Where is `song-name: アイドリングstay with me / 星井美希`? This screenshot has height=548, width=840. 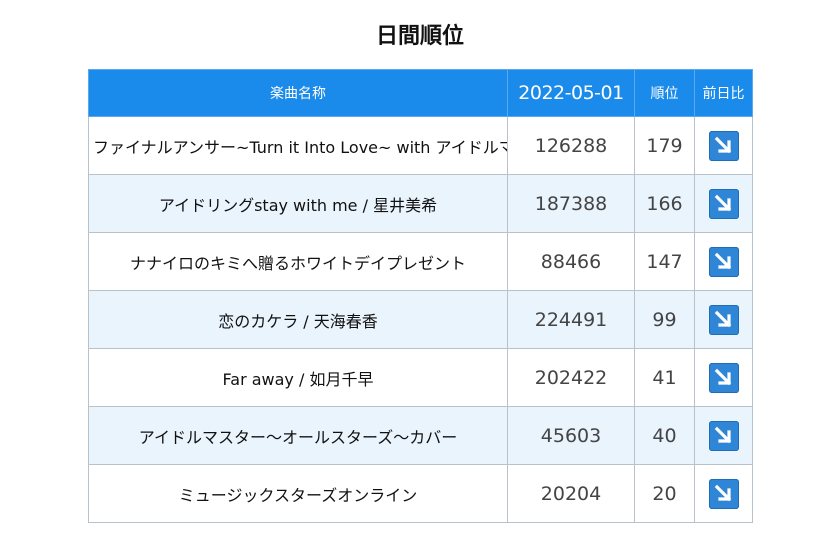
song-name: アイドリングstay with me / 星井美希 is located at coordinates (298, 203).